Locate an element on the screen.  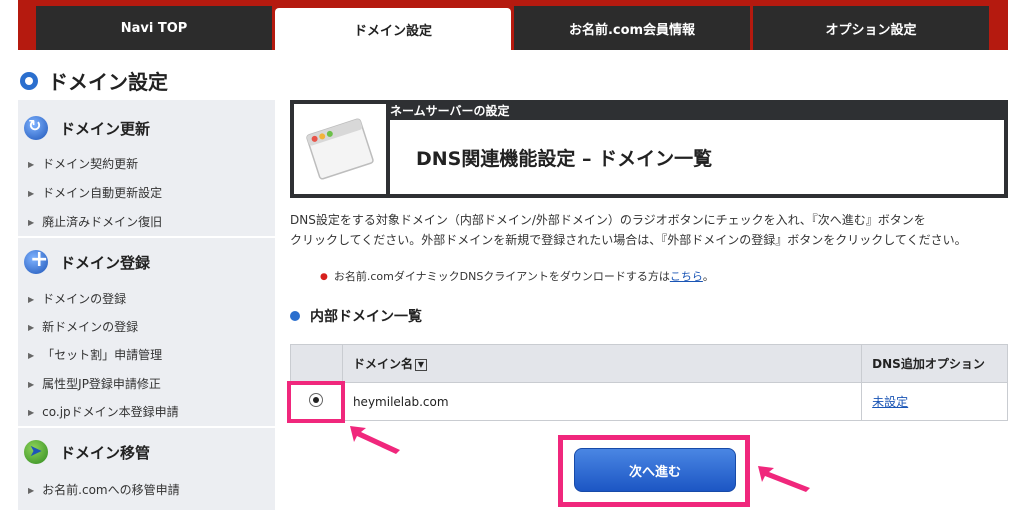
window-icon is located at coordinates (340, 149).